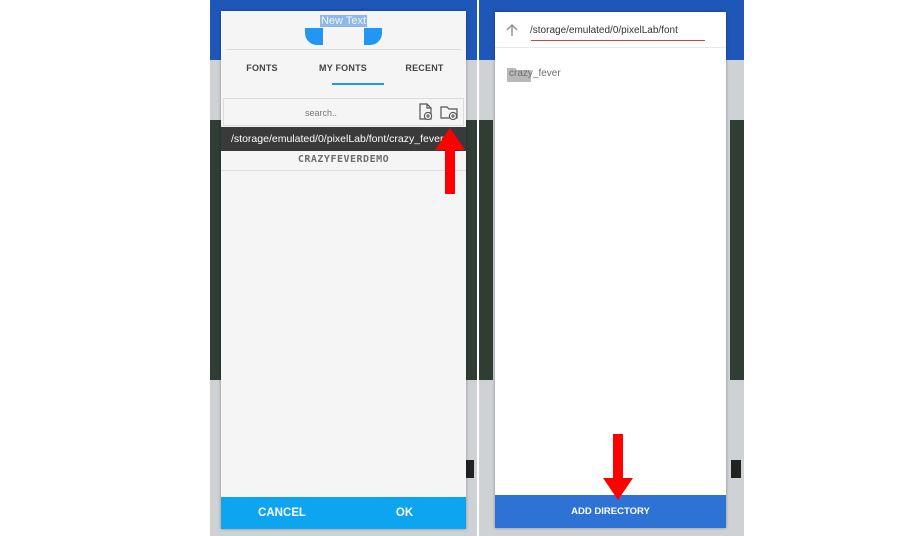 The image size is (900, 536). I want to click on tab-recent: RECENT, so click(424, 72).